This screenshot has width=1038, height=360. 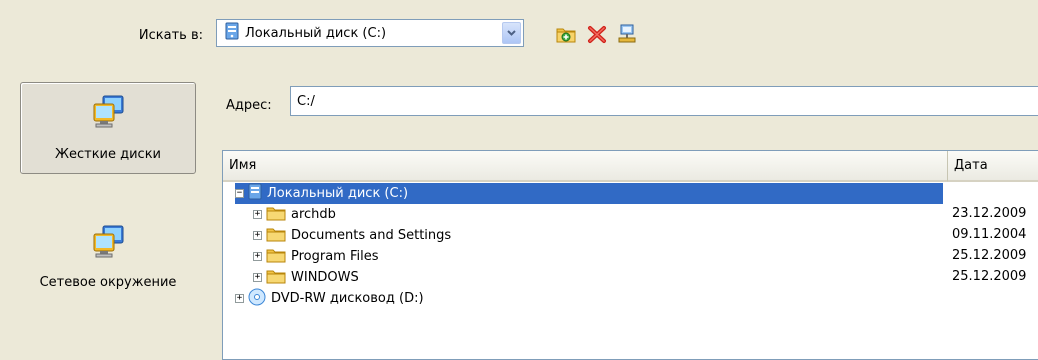 What do you see at coordinates (108, 242) in the screenshot?
I see `network-computer-icon` at bounding box center [108, 242].